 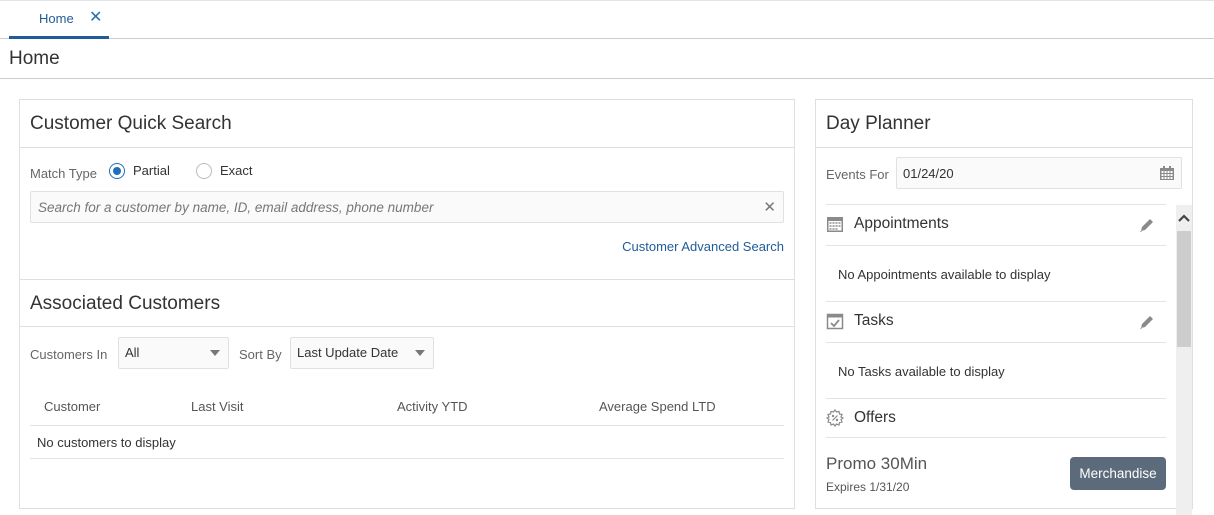 What do you see at coordinates (260, 354) in the screenshot?
I see `sort-by-label: Sort By` at bounding box center [260, 354].